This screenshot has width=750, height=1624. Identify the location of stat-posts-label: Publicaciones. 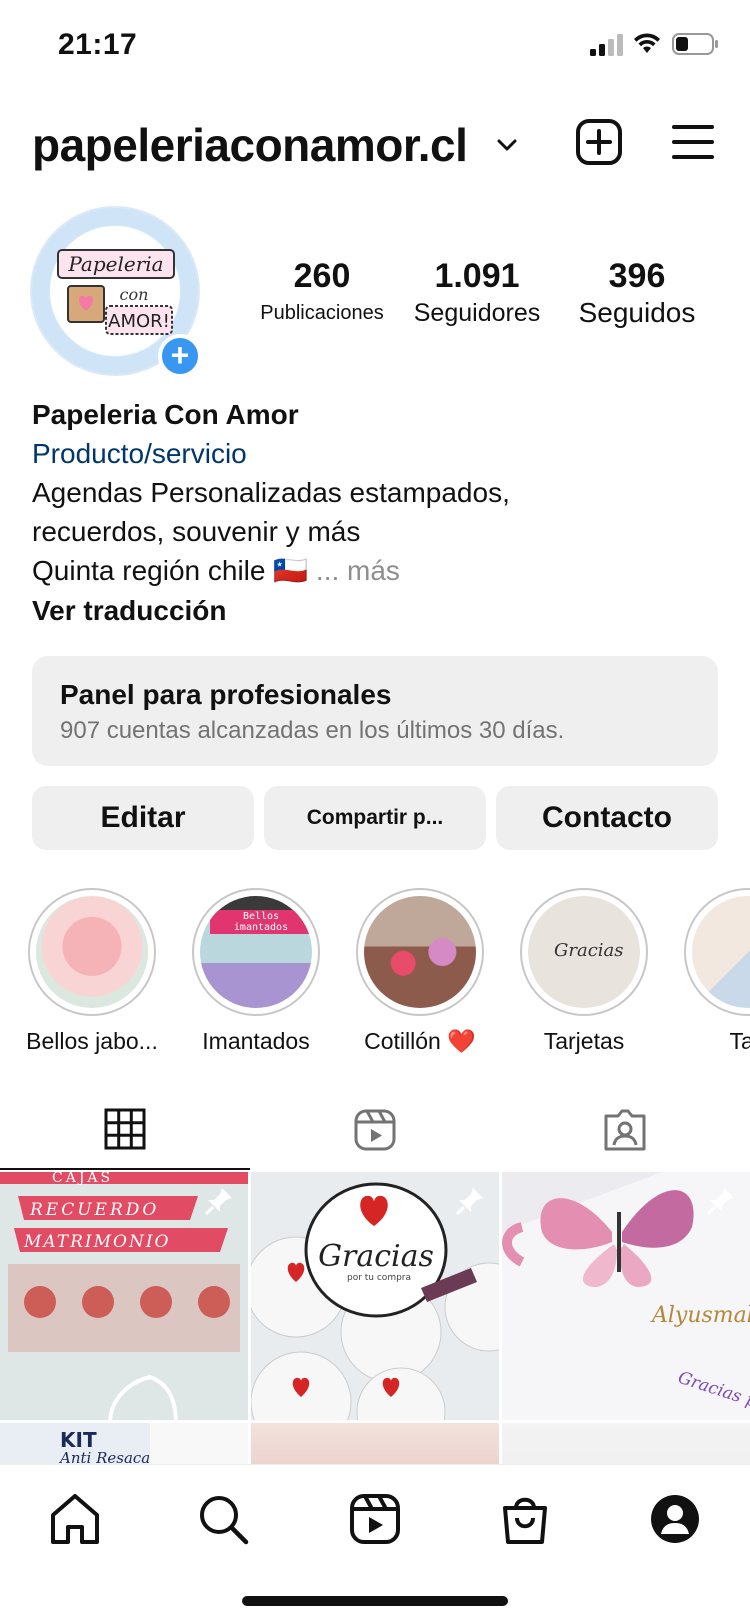
(322, 313).